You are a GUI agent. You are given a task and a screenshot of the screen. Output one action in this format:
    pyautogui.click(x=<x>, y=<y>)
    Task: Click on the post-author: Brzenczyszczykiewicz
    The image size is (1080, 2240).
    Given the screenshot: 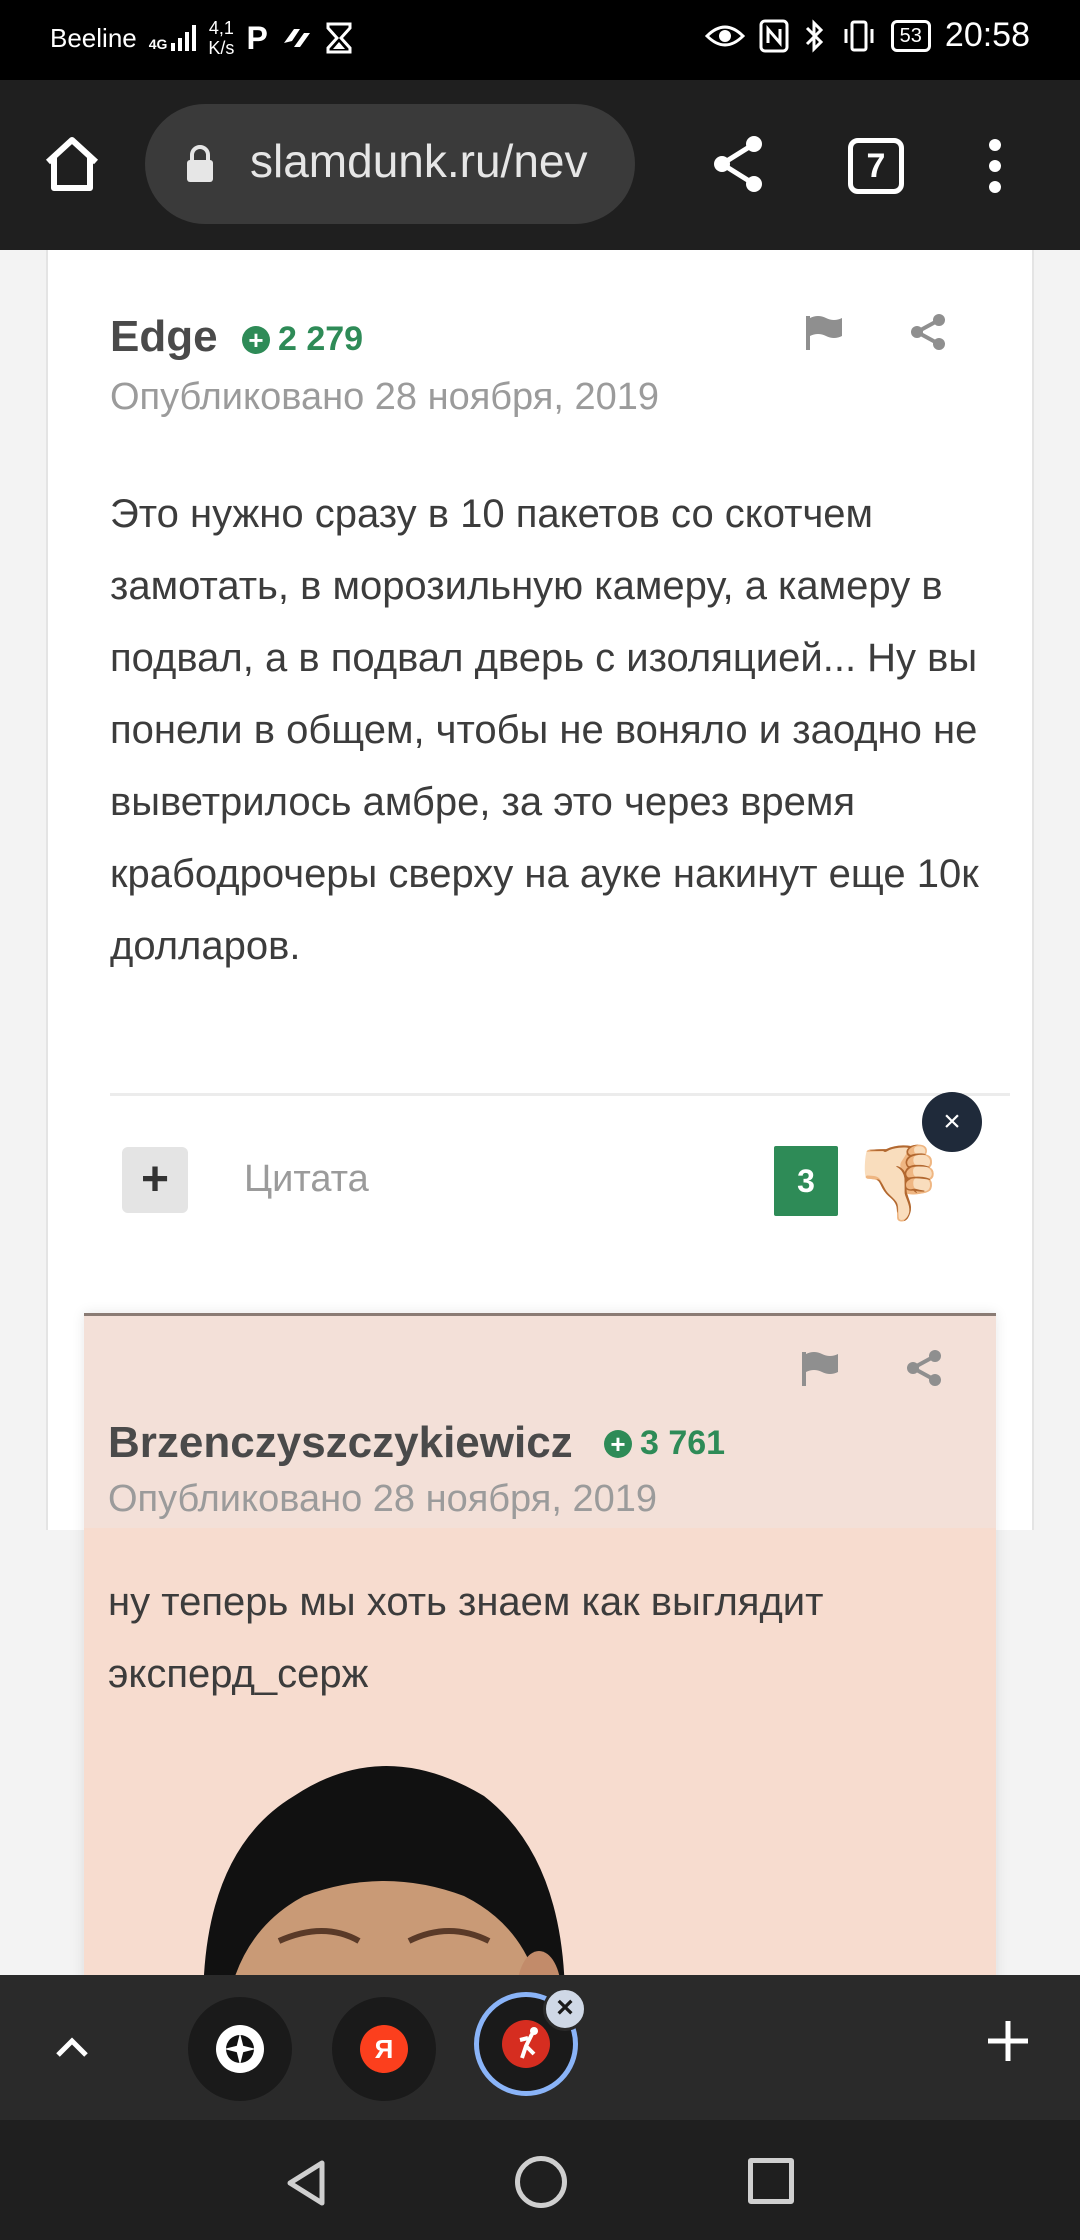 What is the action you would take?
    pyautogui.click(x=340, y=1443)
    